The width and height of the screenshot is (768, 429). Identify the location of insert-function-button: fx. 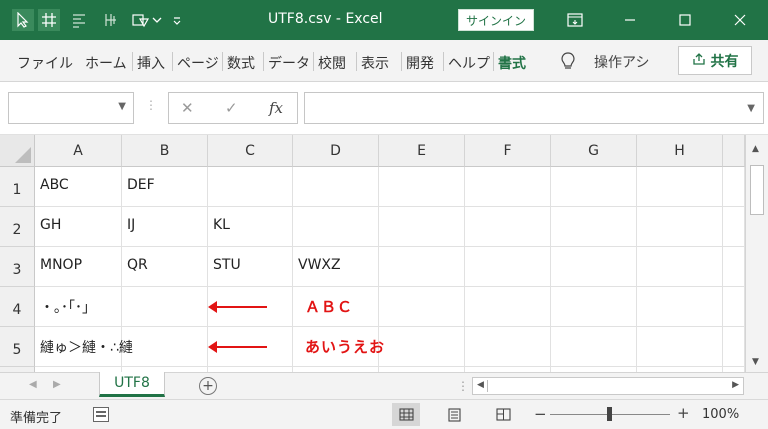
(276, 108).